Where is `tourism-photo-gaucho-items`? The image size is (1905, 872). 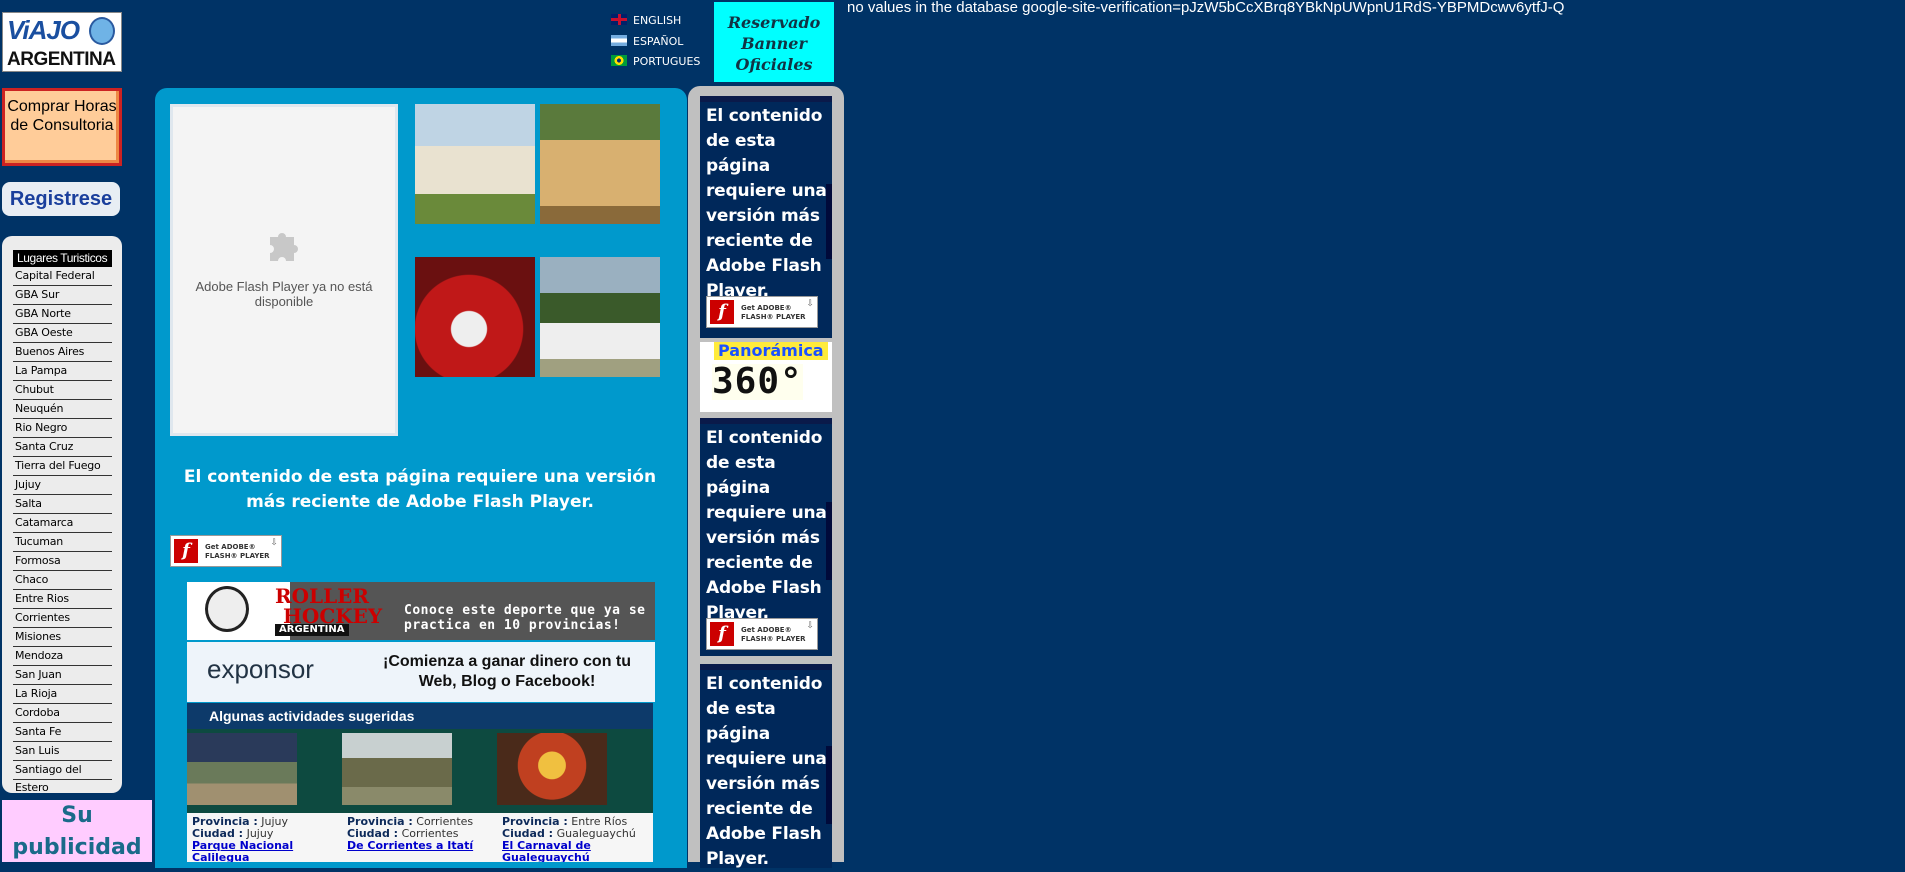
tourism-photo-gaucho-items is located at coordinates (475, 317).